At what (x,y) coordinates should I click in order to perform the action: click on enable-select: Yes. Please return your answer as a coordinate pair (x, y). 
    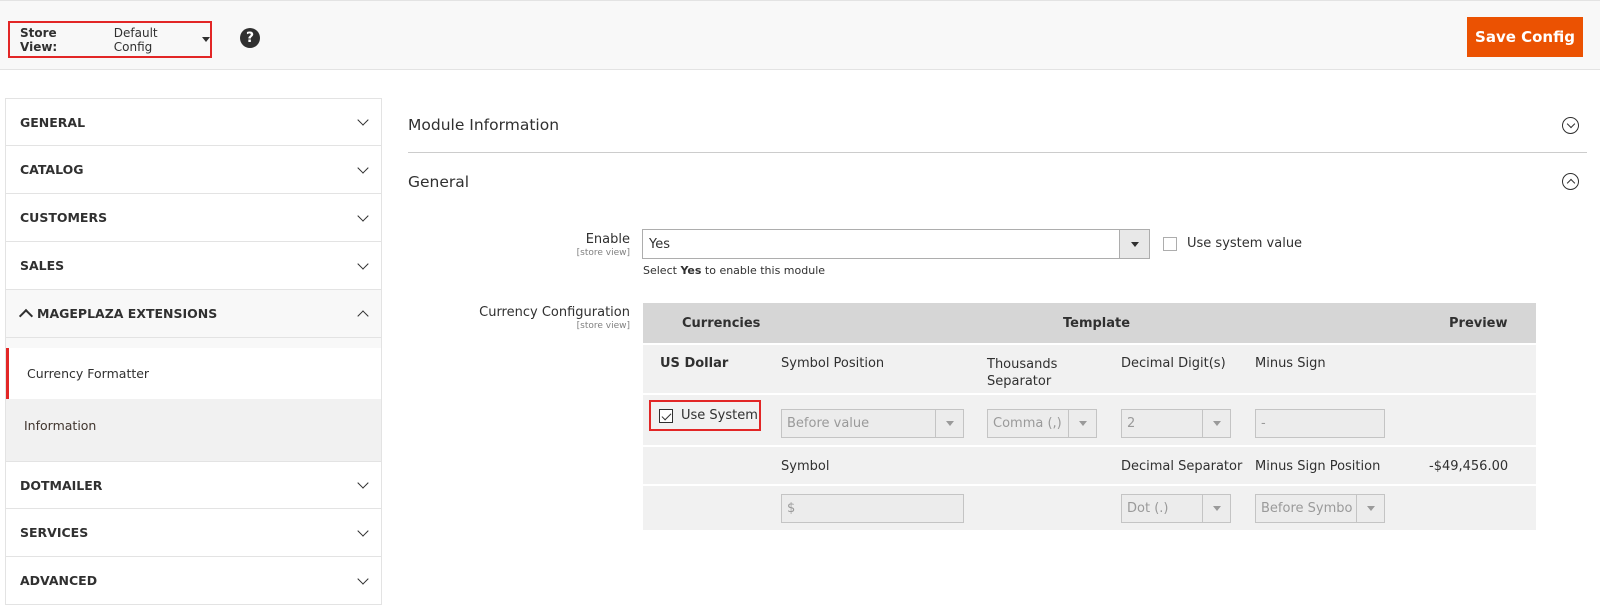
    Looking at the image, I should click on (896, 244).